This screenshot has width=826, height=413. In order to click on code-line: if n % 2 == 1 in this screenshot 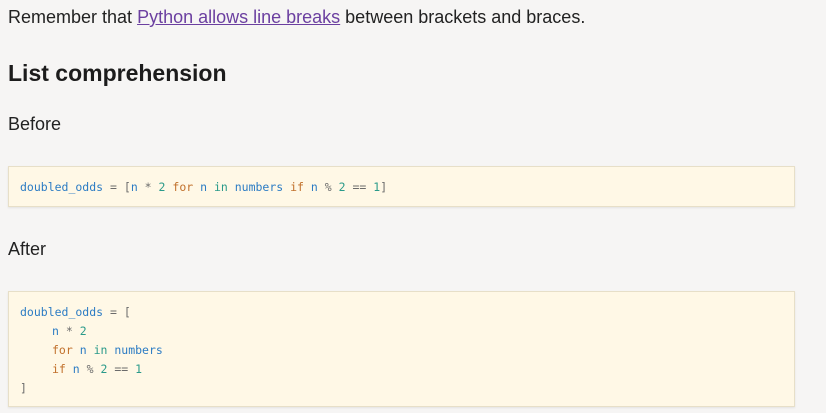, I will do `click(97, 369)`.